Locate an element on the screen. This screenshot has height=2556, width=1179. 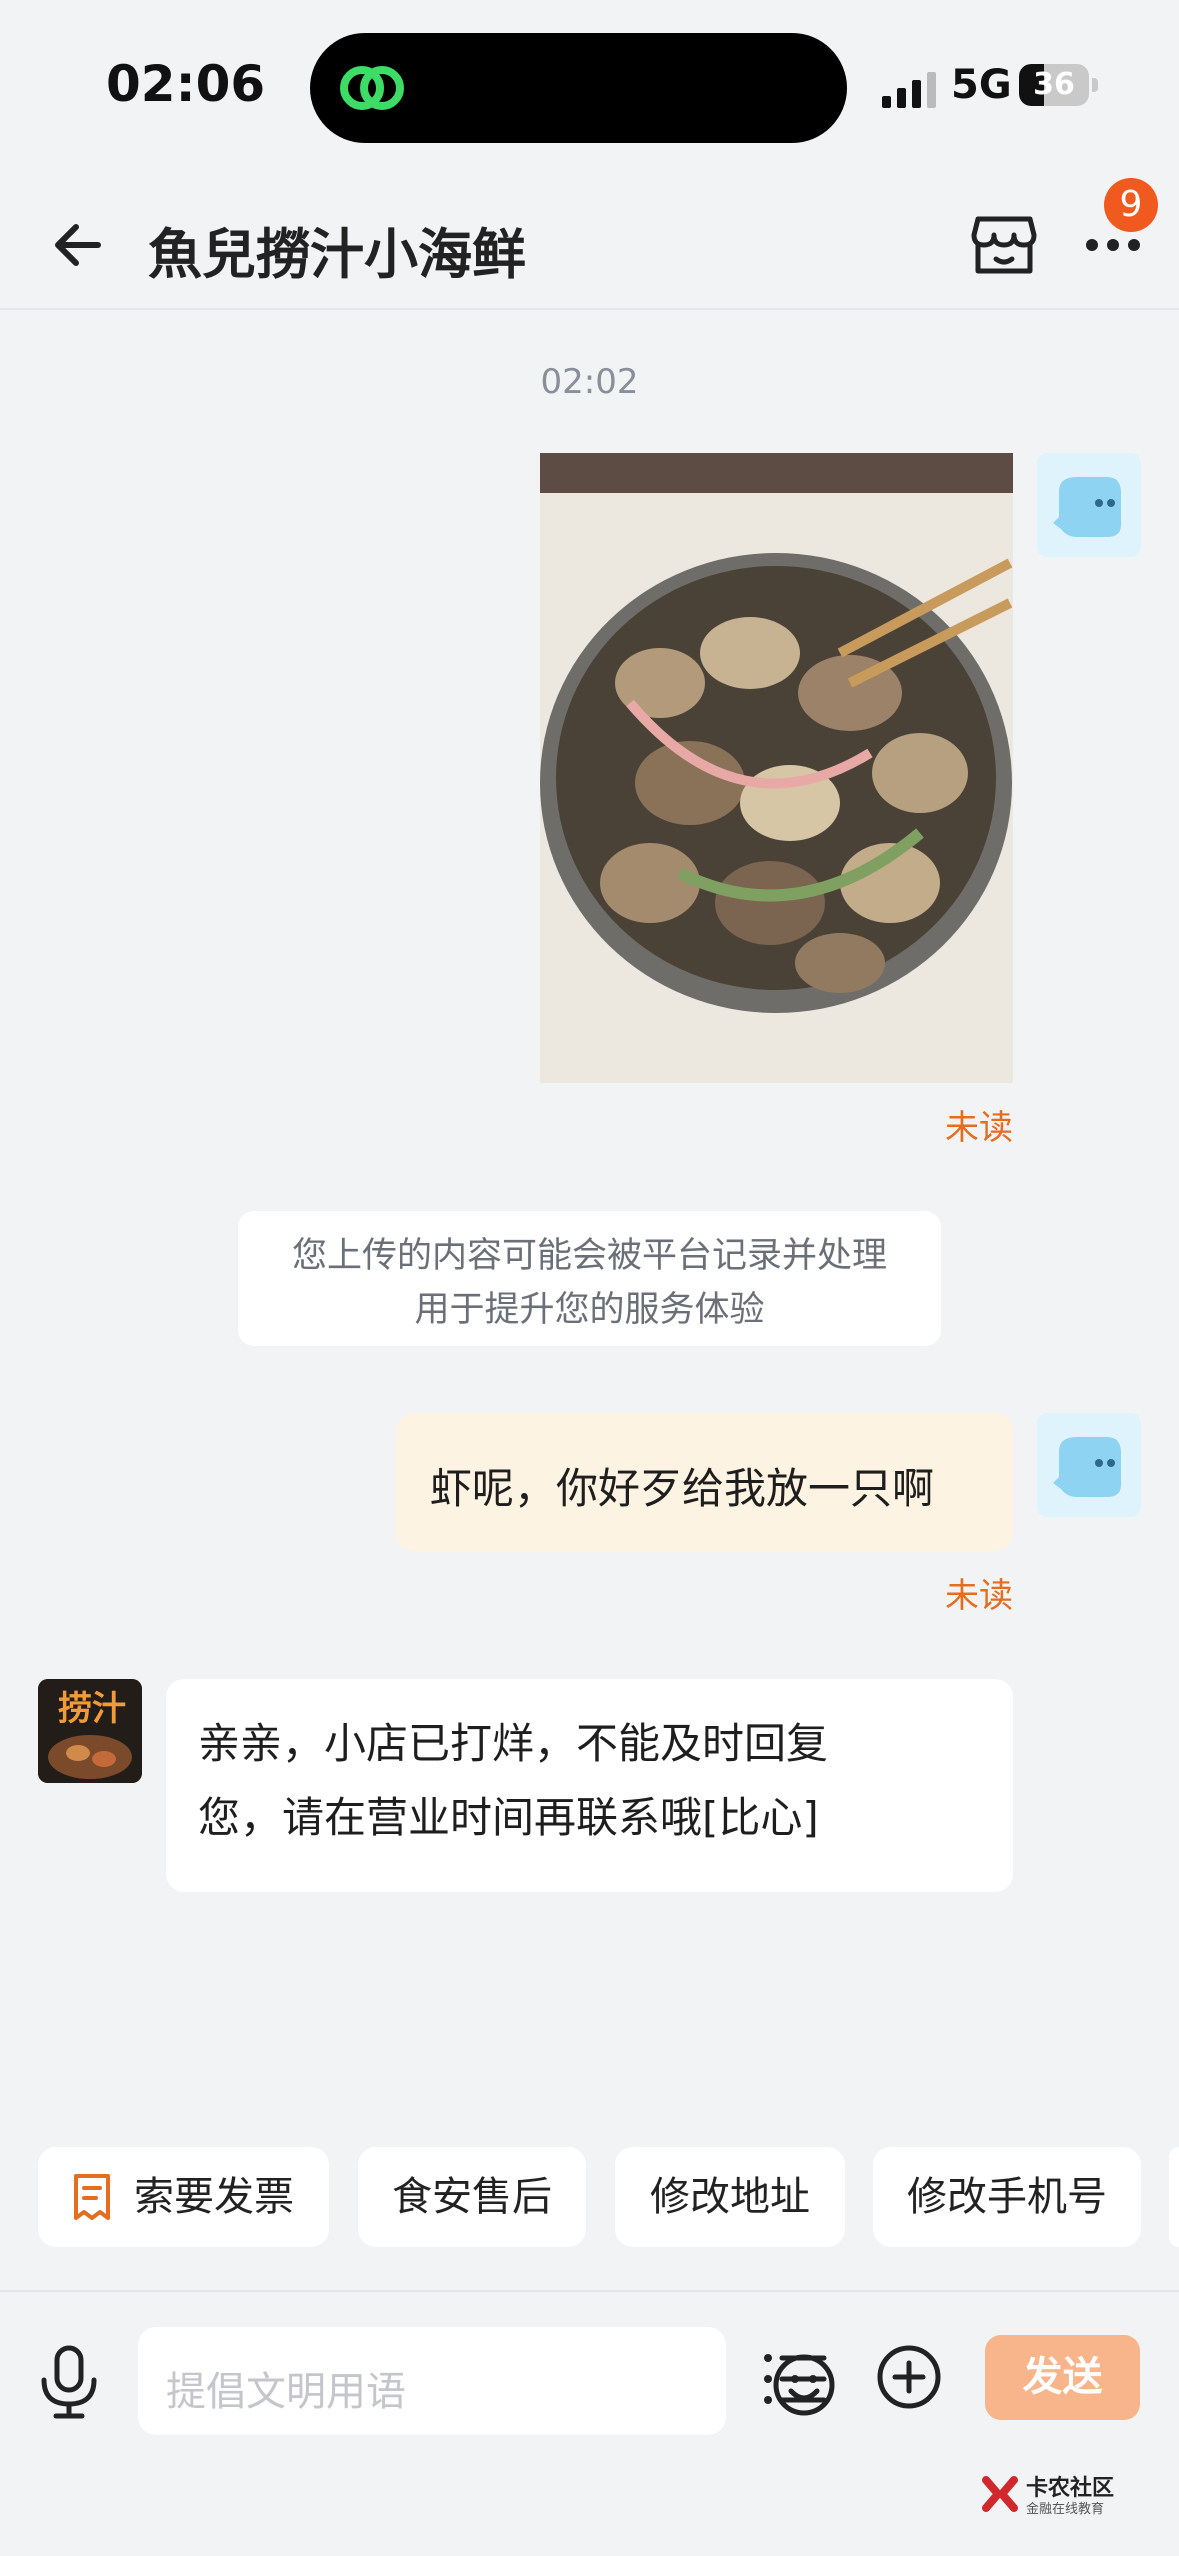
list-menu-icon is located at coordinates (795, 2379).